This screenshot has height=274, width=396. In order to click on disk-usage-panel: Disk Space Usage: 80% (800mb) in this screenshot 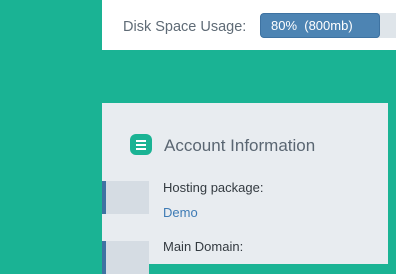, I will do `click(249, 25)`.